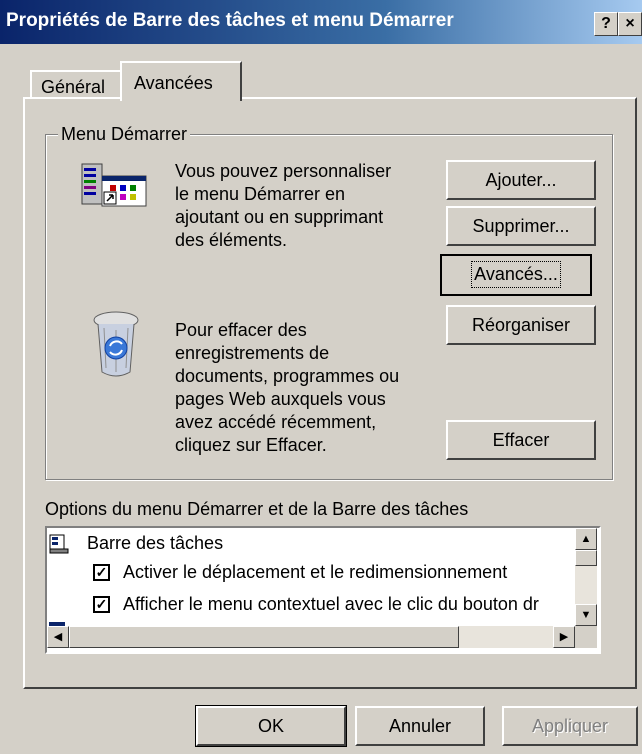  What do you see at coordinates (586, 539) in the screenshot?
I see `scroll-up-button: ▲` at bounding box center [586, 539].